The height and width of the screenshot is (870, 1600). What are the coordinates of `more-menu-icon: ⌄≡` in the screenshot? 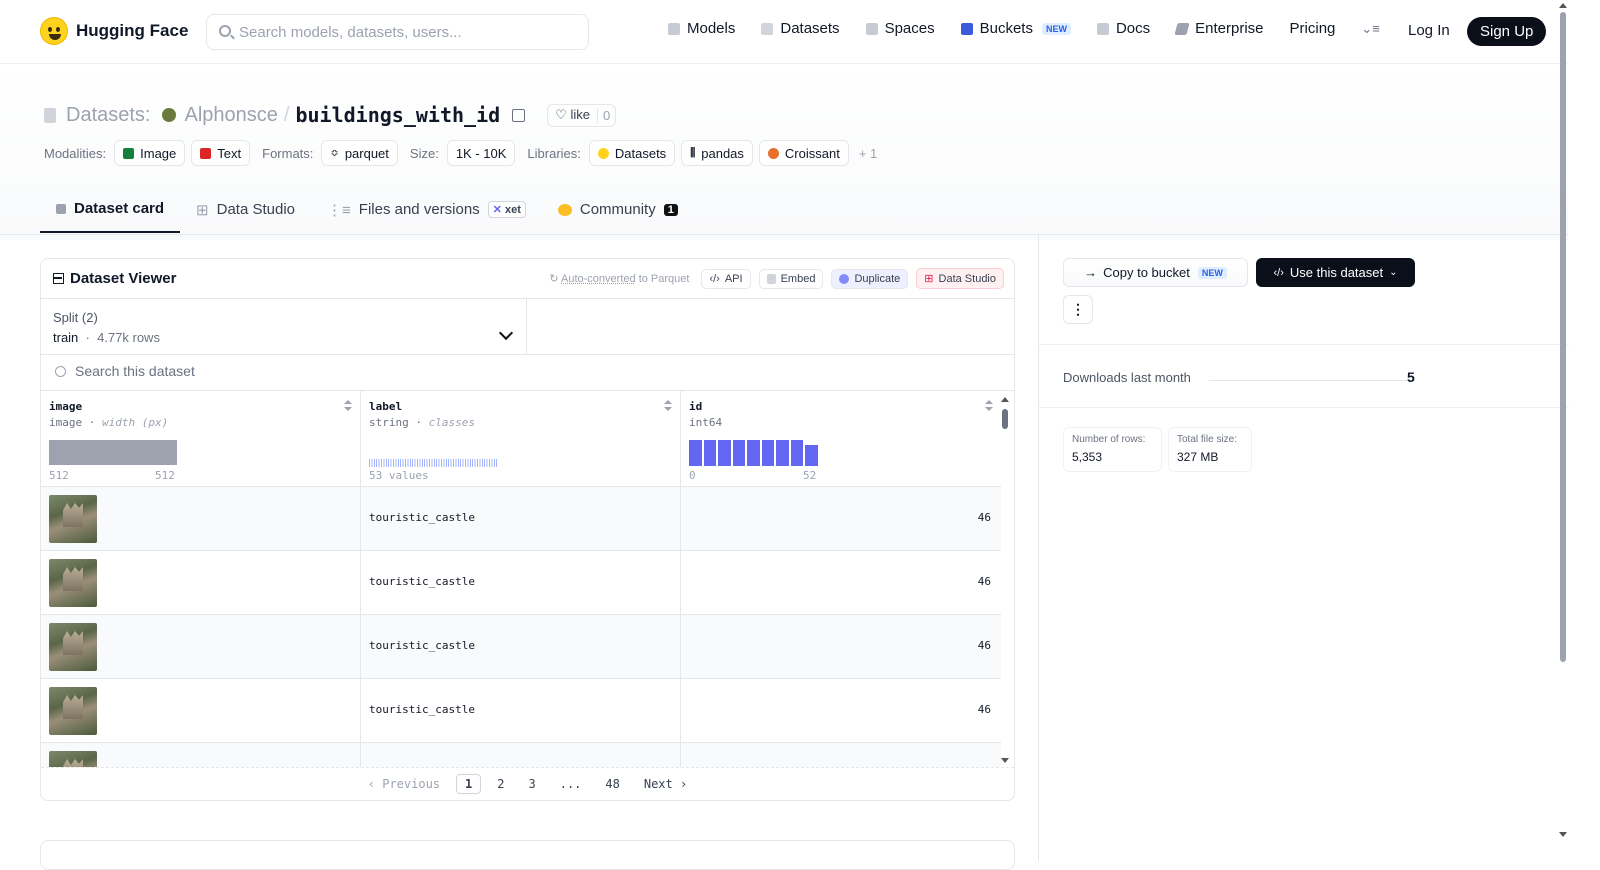 It's located at (1370, 29).